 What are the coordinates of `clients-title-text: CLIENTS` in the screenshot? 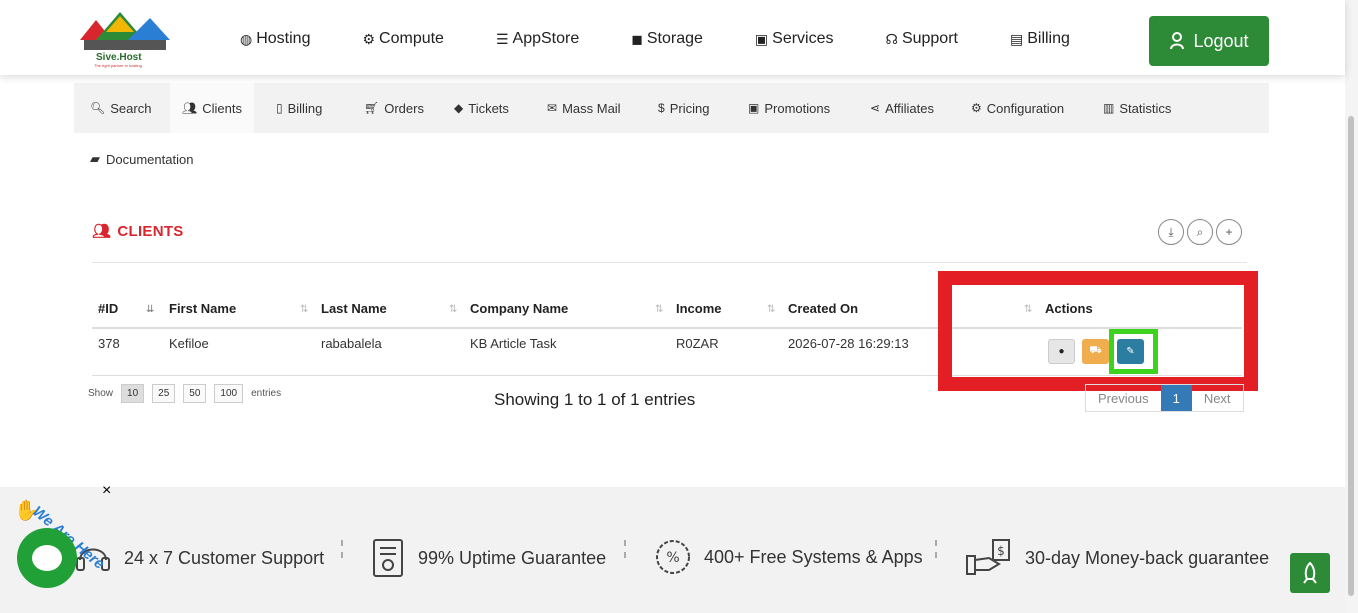 It's located at (150, 231).